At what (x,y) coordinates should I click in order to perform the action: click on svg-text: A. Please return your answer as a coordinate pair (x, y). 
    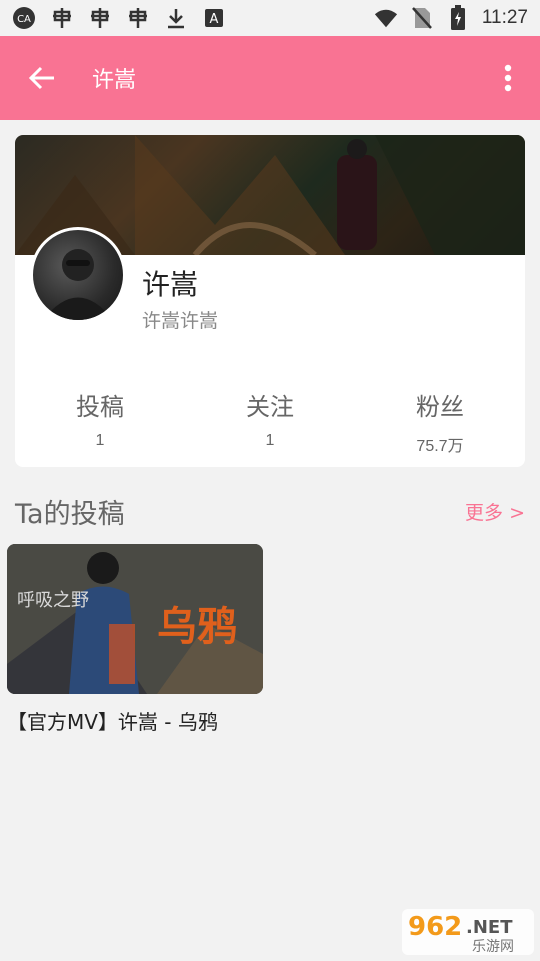
    Looking at the image, I should click on (214, 19).